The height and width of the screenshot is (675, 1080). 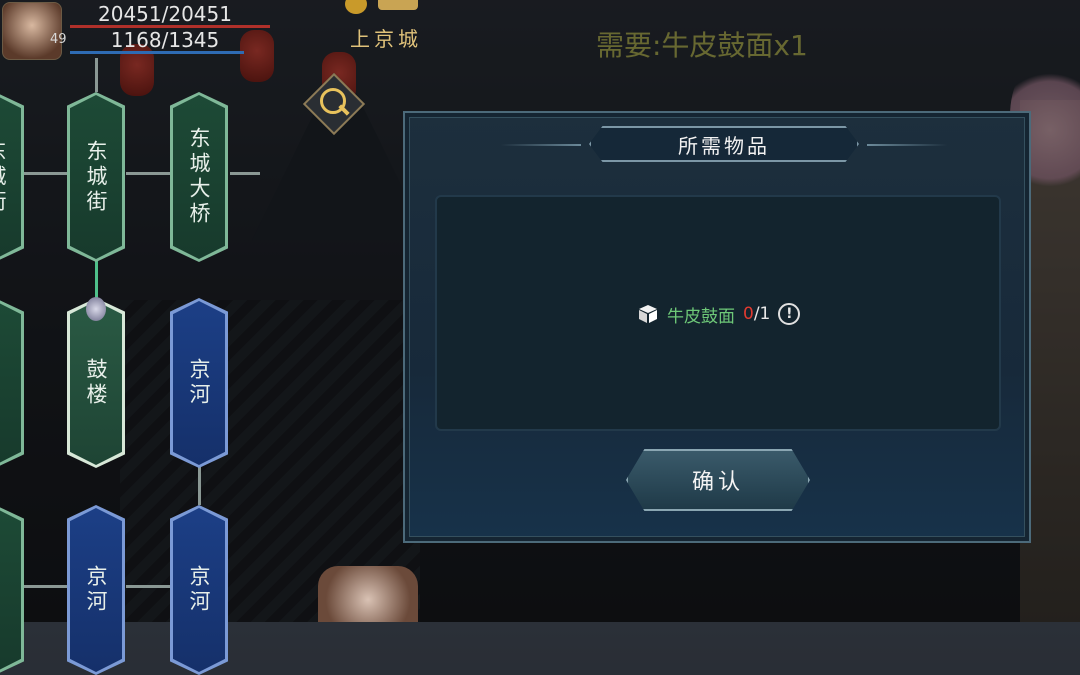 I want to click on node-label: 鼓楼, so click(x=96, y=383).